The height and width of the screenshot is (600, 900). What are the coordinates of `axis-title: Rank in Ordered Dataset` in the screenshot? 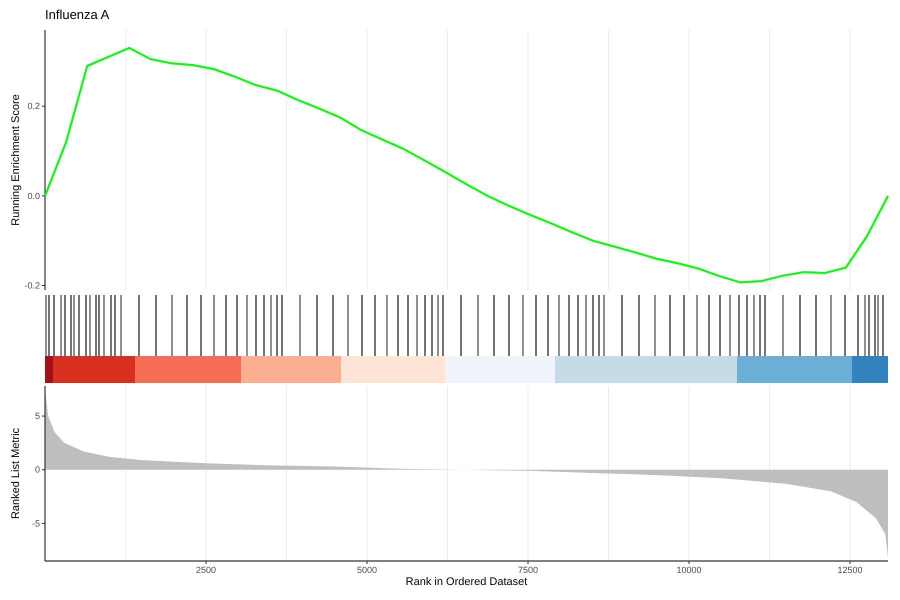 It's located at (467, 582).